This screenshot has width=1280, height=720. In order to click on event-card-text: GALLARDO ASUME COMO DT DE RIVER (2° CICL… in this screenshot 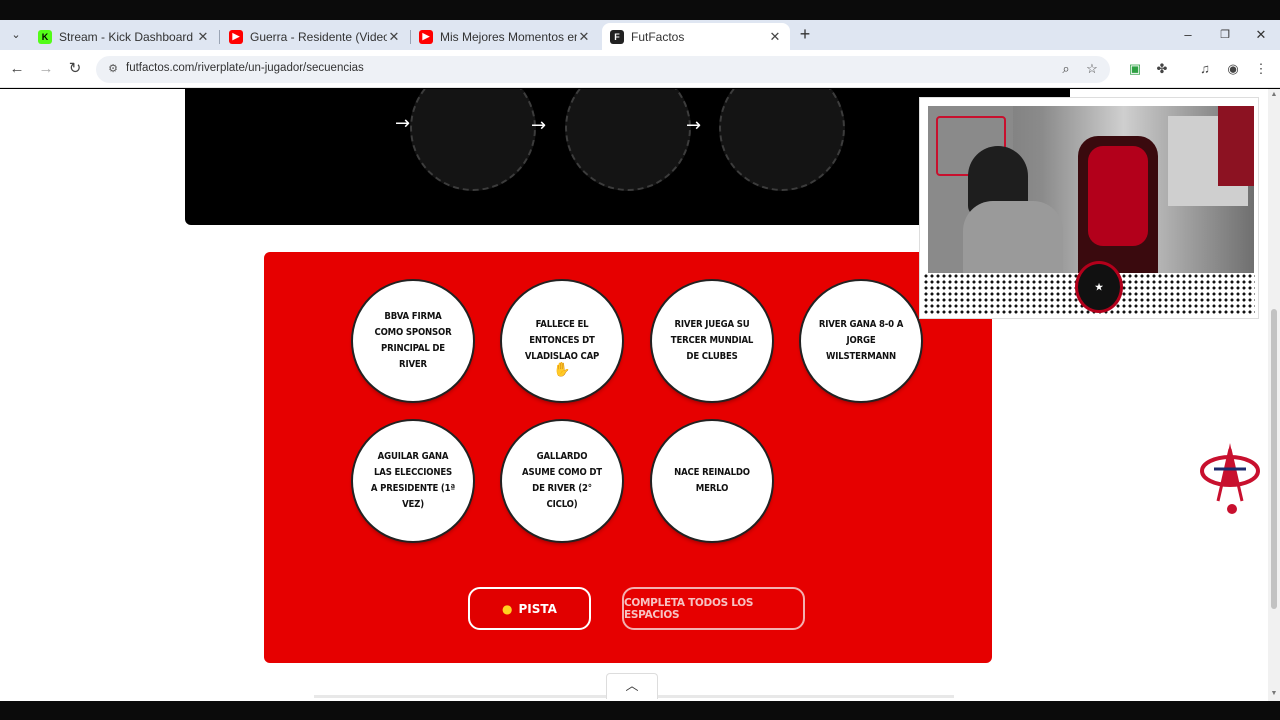, I will do `click(562, 480)`.